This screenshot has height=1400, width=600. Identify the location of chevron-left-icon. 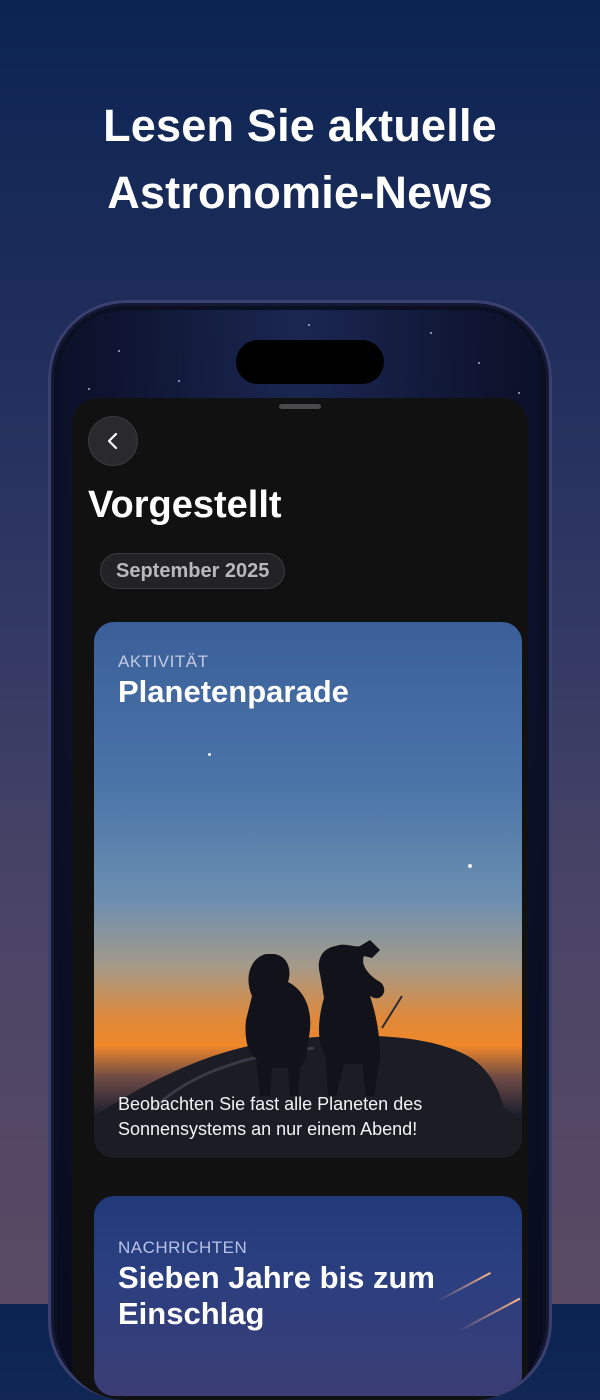
(112, 441).